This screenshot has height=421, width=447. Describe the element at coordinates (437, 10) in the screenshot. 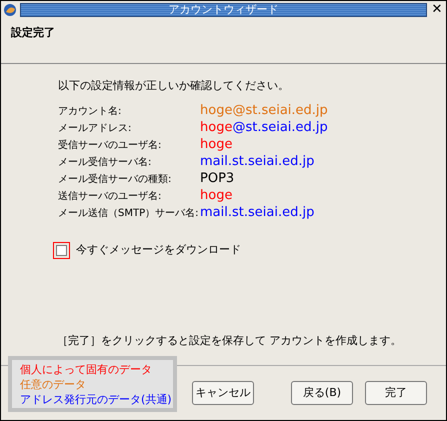

I see `close-button: ✕` at that location.